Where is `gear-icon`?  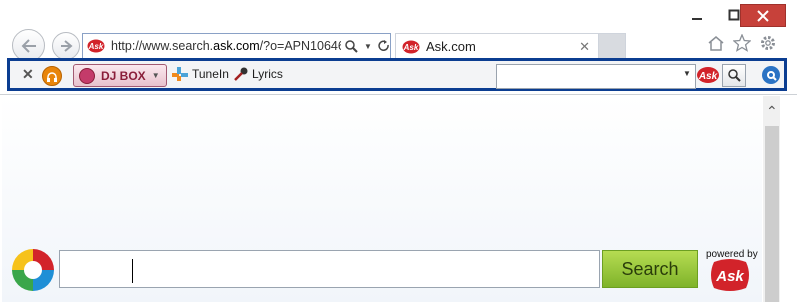
gear-icon is located at coordinates (768, 43).